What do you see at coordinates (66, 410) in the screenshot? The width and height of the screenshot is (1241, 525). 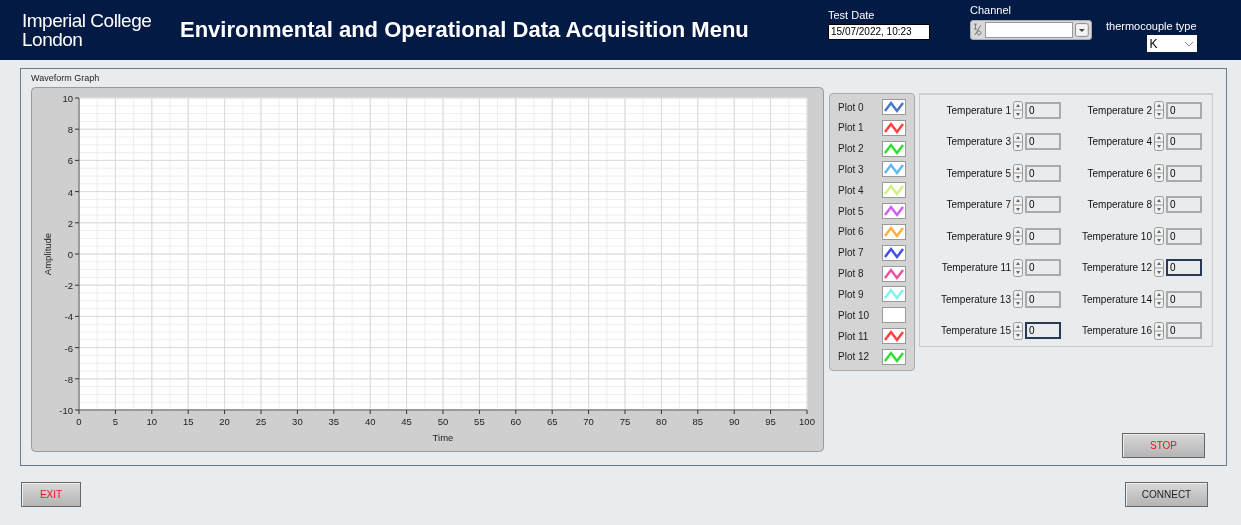 I see `tick-label: -10` at bounding box center [66, 410].